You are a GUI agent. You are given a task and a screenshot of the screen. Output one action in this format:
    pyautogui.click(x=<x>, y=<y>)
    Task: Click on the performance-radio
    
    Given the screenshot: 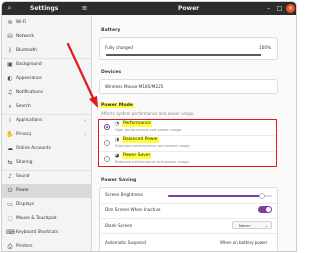 What is the action you would take?
    pyautogui.click(x=107, y=127)
    